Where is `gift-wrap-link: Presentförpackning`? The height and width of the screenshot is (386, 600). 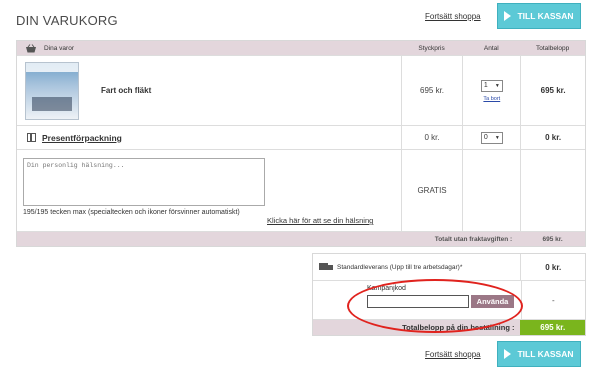
gift-wrap-link: Presentförpackning is located at coordinates (74, 138).